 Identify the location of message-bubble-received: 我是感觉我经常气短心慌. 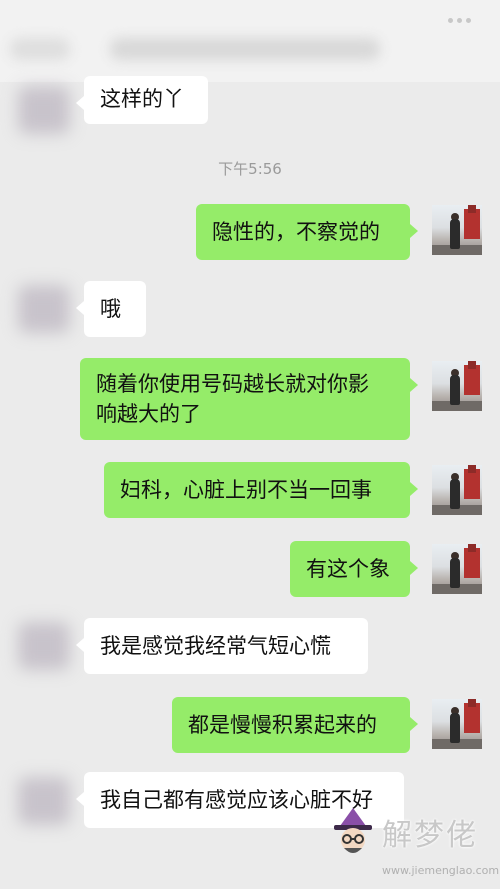
(222, 646).